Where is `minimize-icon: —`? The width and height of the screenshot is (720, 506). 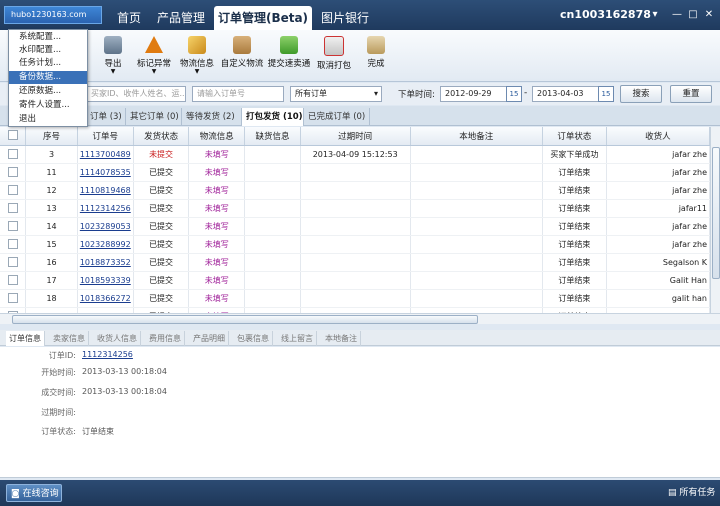 minimize-icon: — is located at coordinates (677, 15).